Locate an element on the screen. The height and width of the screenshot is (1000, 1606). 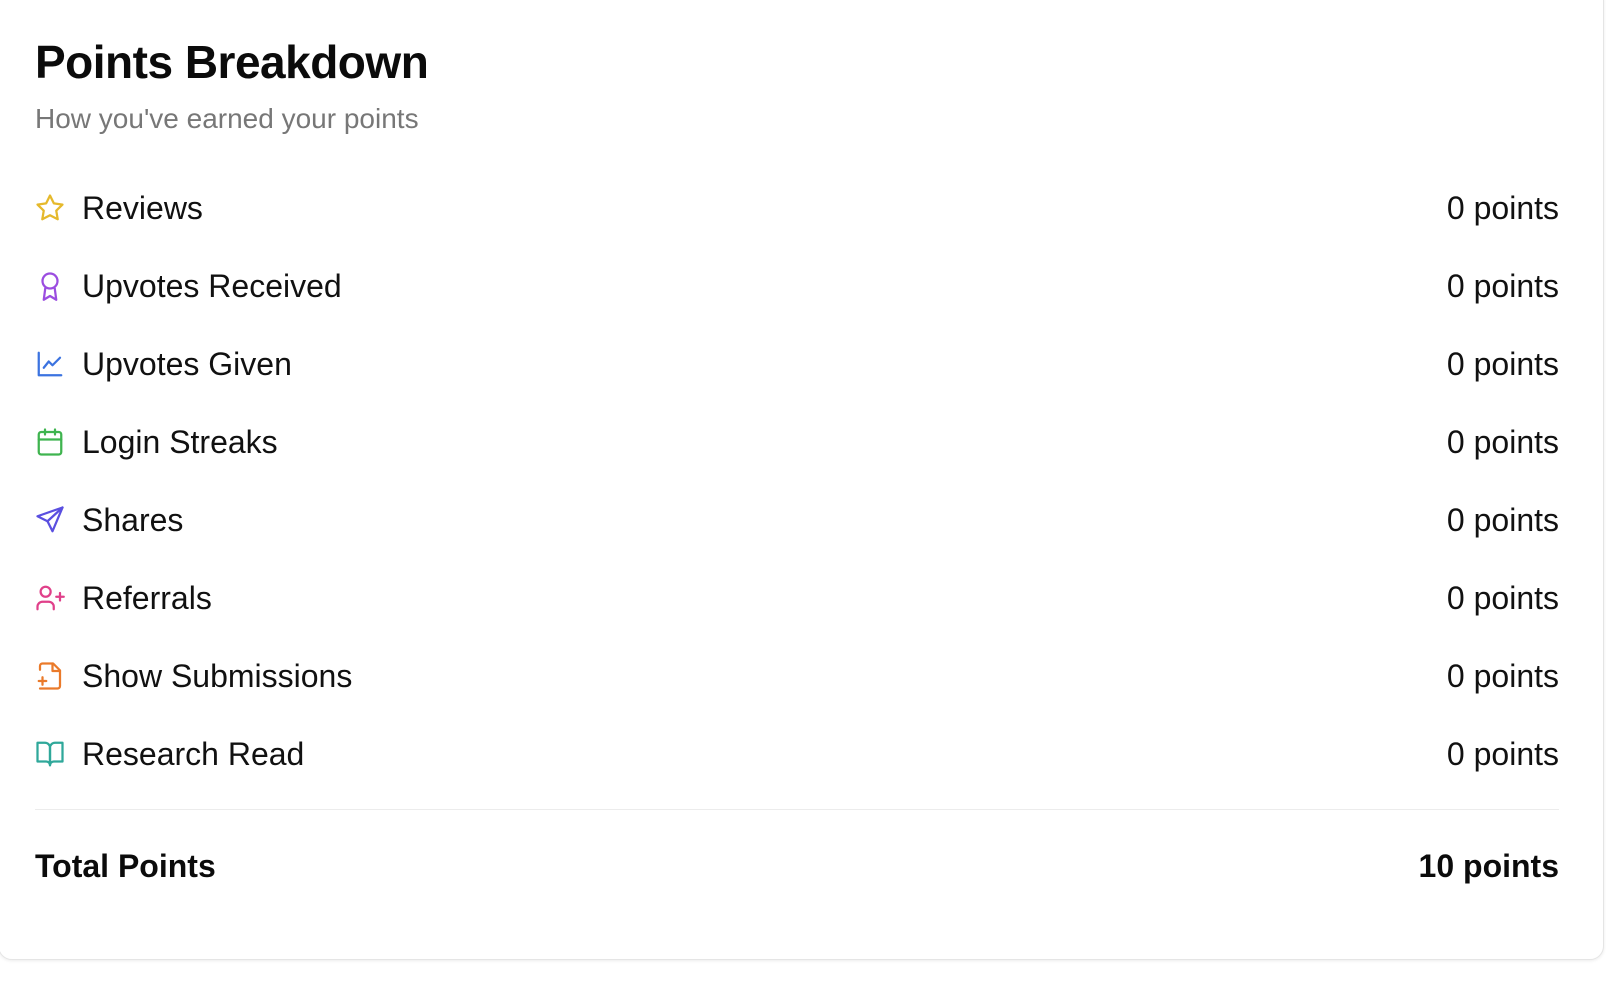
breakdown-label: Show Submissions is located at coordinates (217, 675).